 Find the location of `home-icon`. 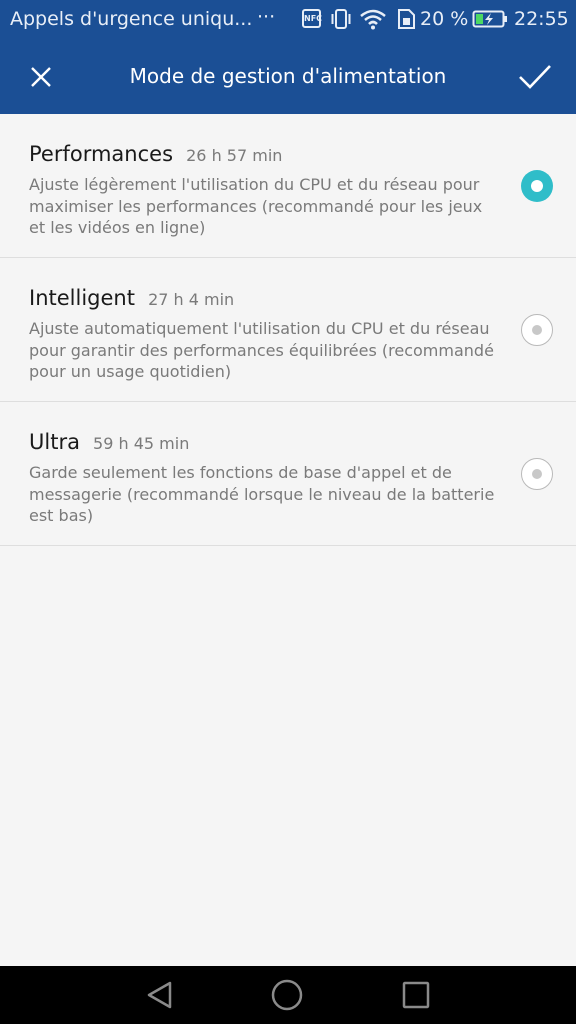

home-icon is located at coordinates (287, 997).